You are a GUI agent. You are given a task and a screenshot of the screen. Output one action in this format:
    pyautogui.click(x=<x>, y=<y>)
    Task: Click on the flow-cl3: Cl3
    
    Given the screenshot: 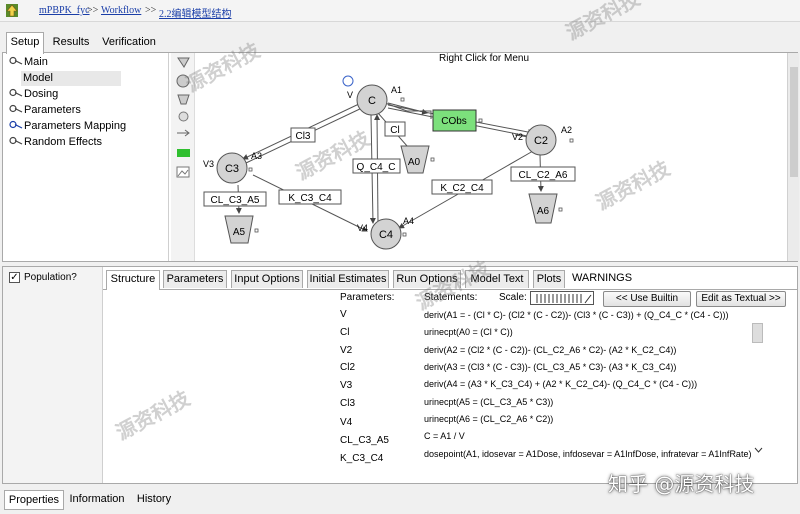 What is the action you would take?
    pyautogui.click(x=303, y=135)
    